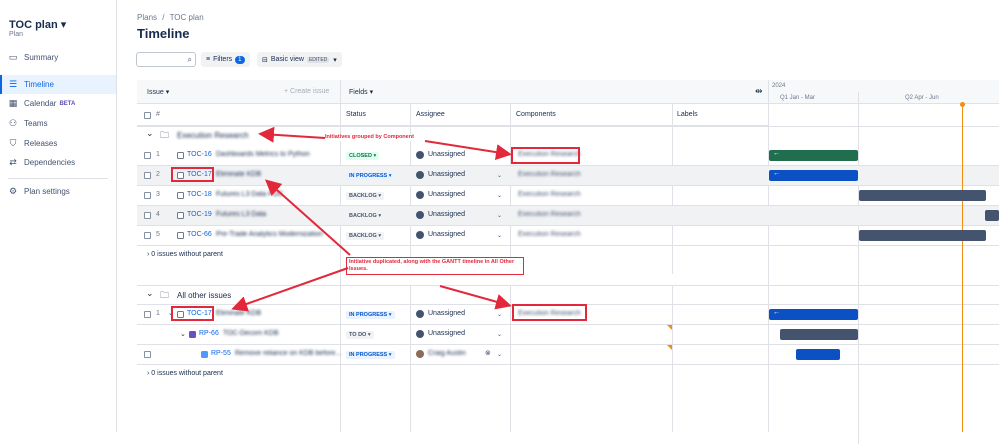 This screenshot has height=444, width=999. What do you see at coordinates (371, 219) in the screenshot?
I see `annotation-arrows` at bounding box center [371, 219].